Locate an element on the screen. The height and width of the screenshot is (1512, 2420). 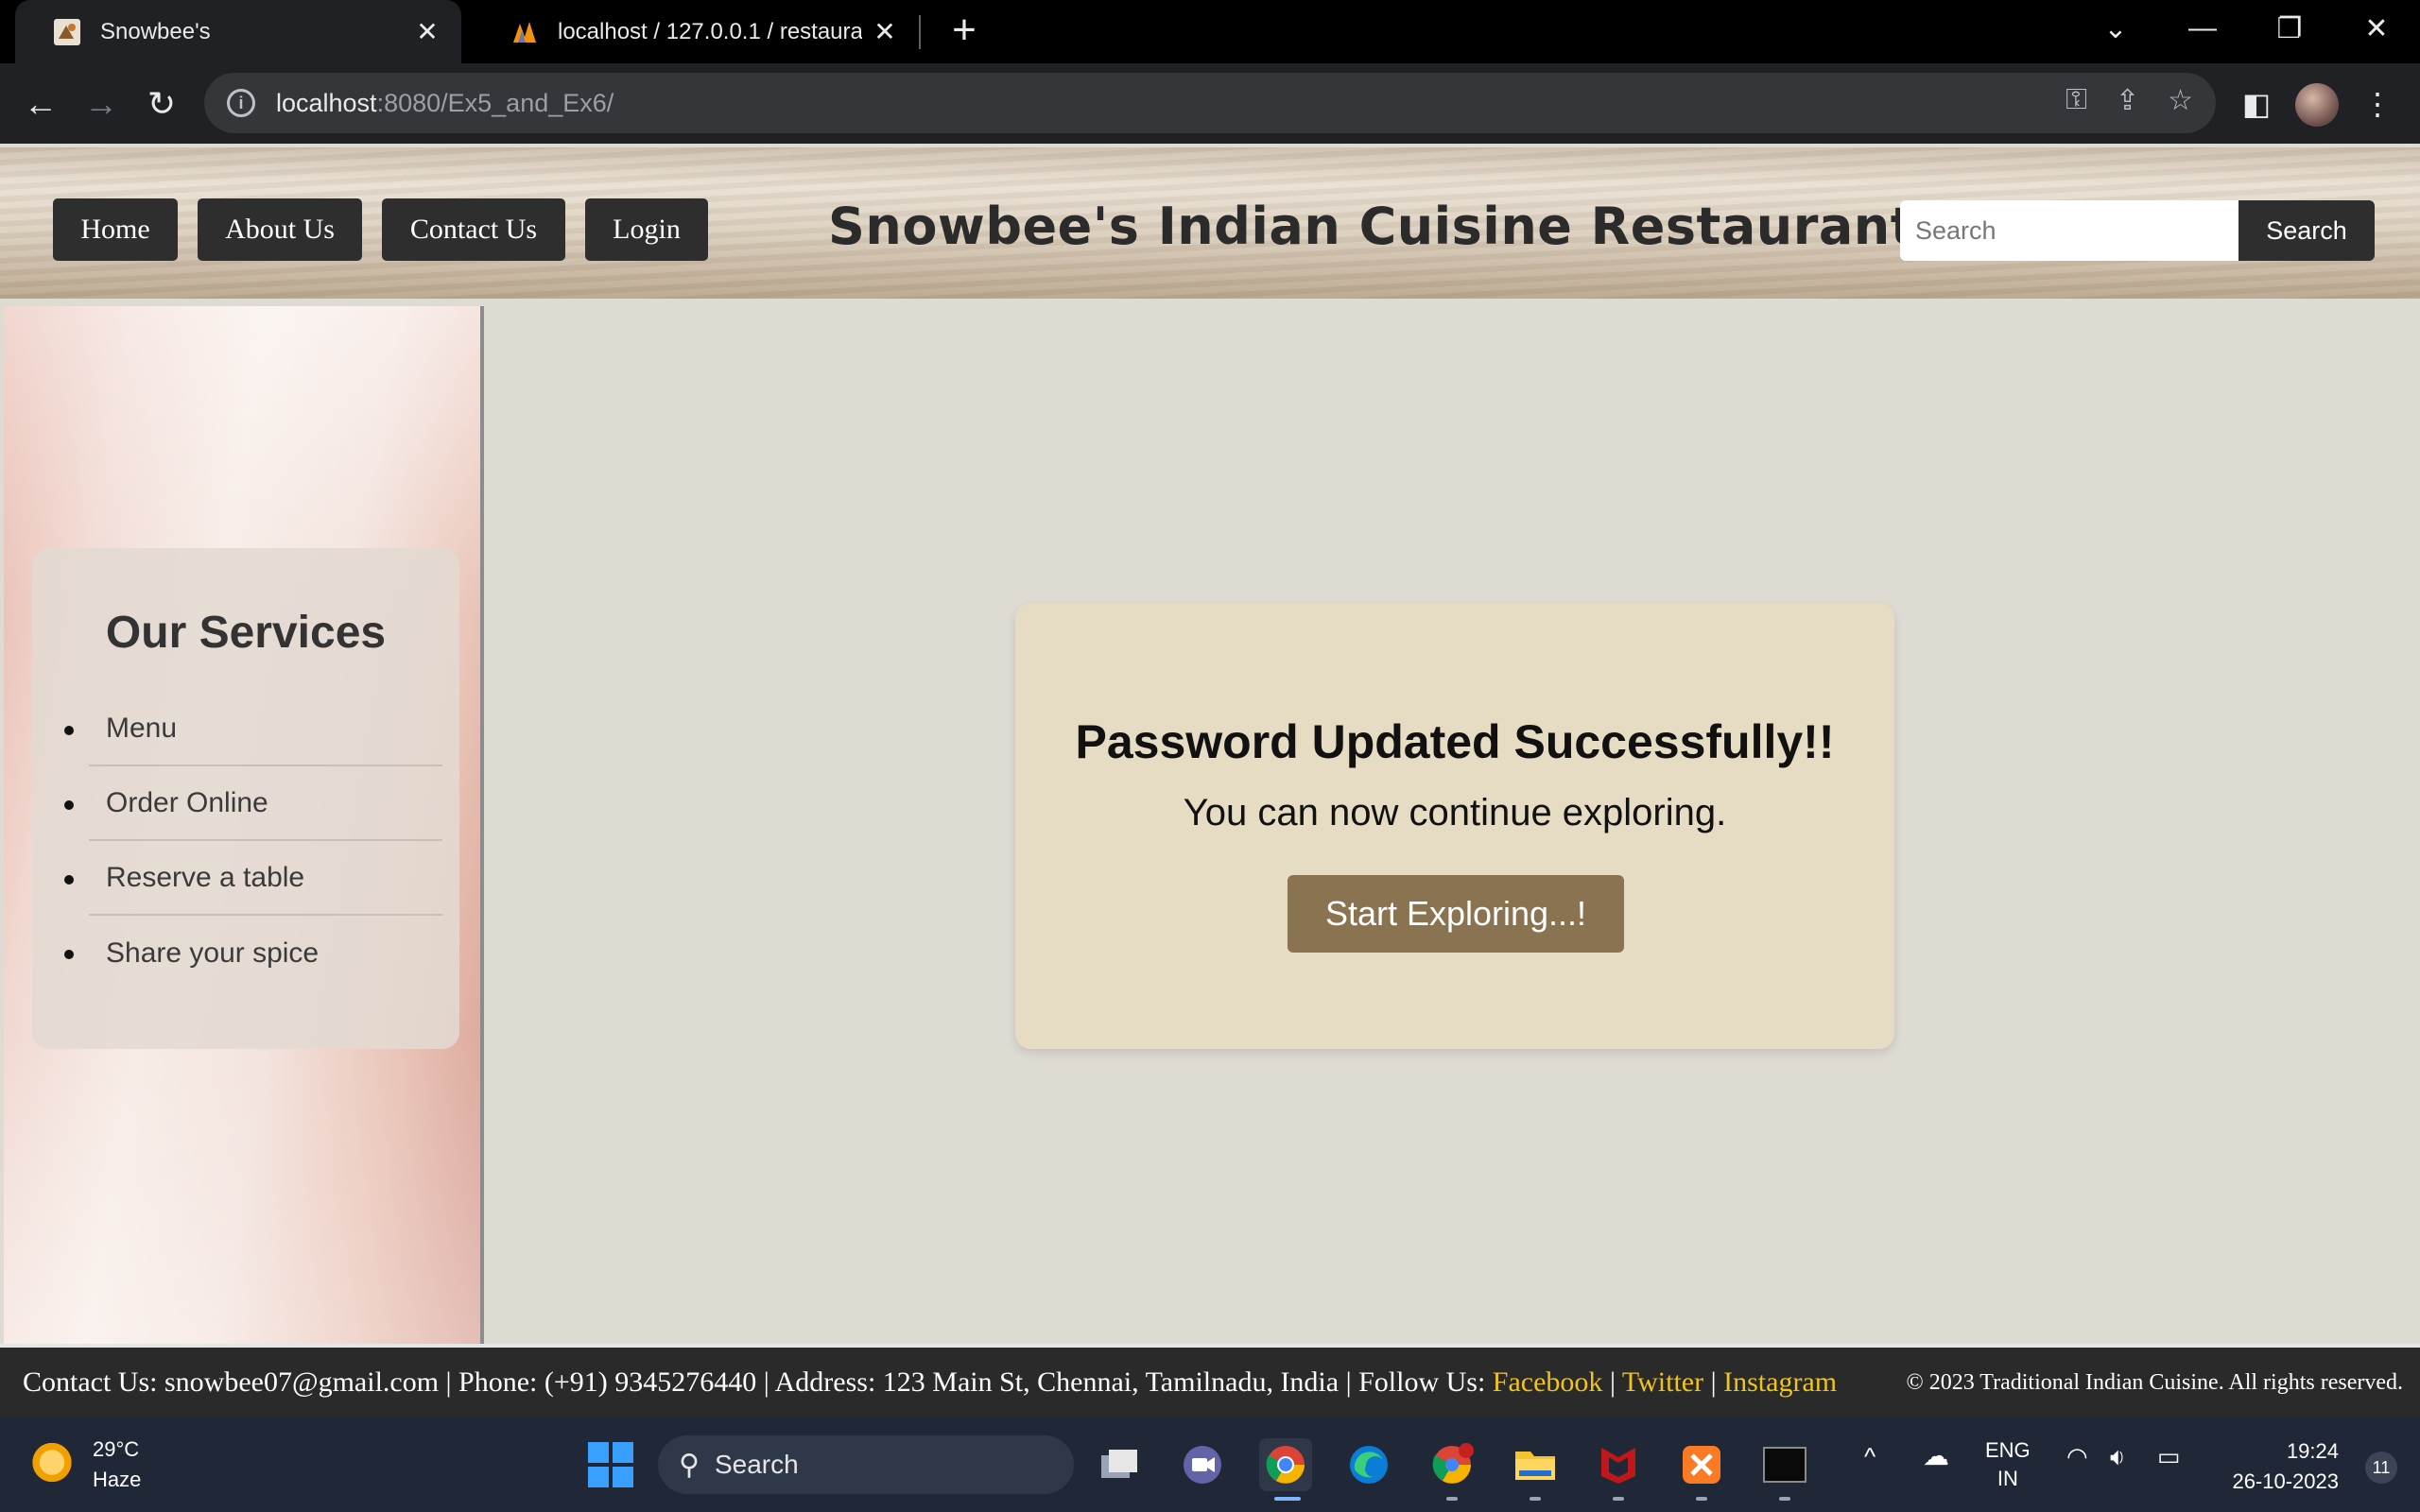
taskbar-search-label: Search is located at coordinates (756, 1464).